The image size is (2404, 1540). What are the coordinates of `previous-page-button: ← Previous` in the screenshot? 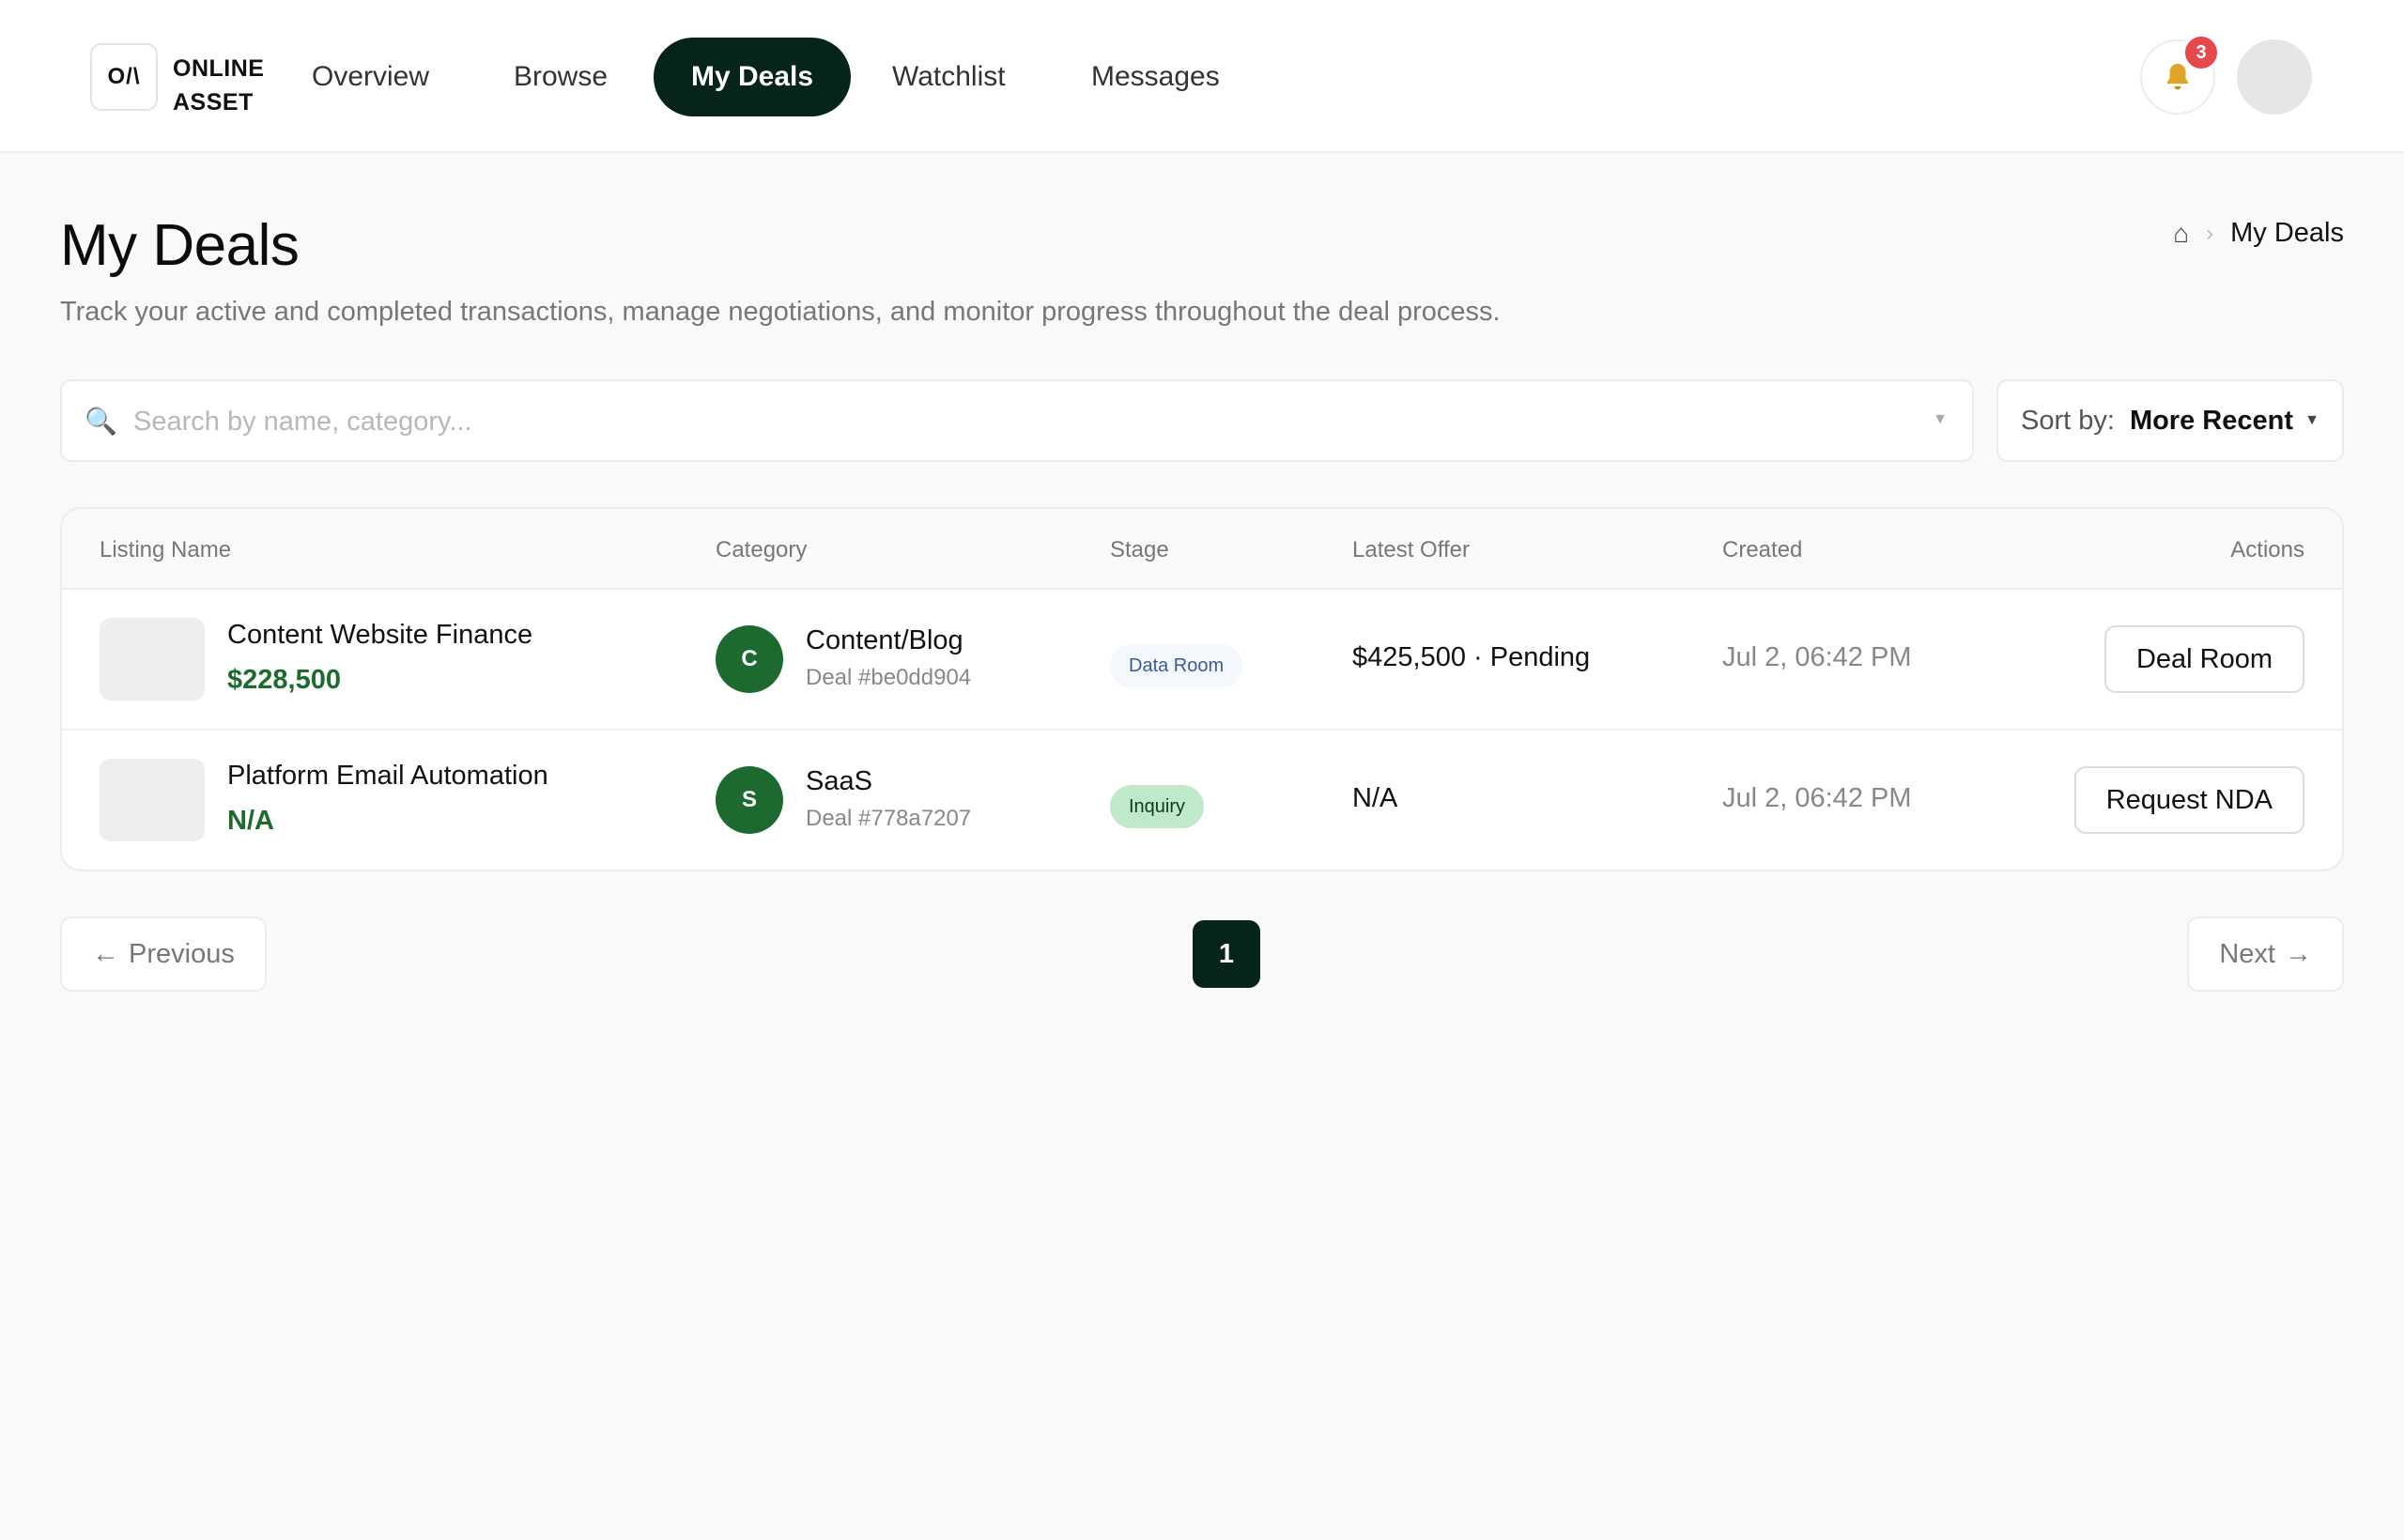 It's located at (163, 954).